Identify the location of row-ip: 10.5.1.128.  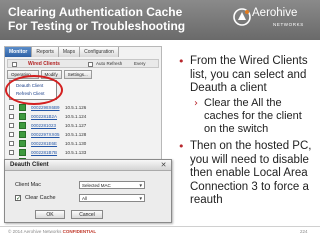
(76, 134).